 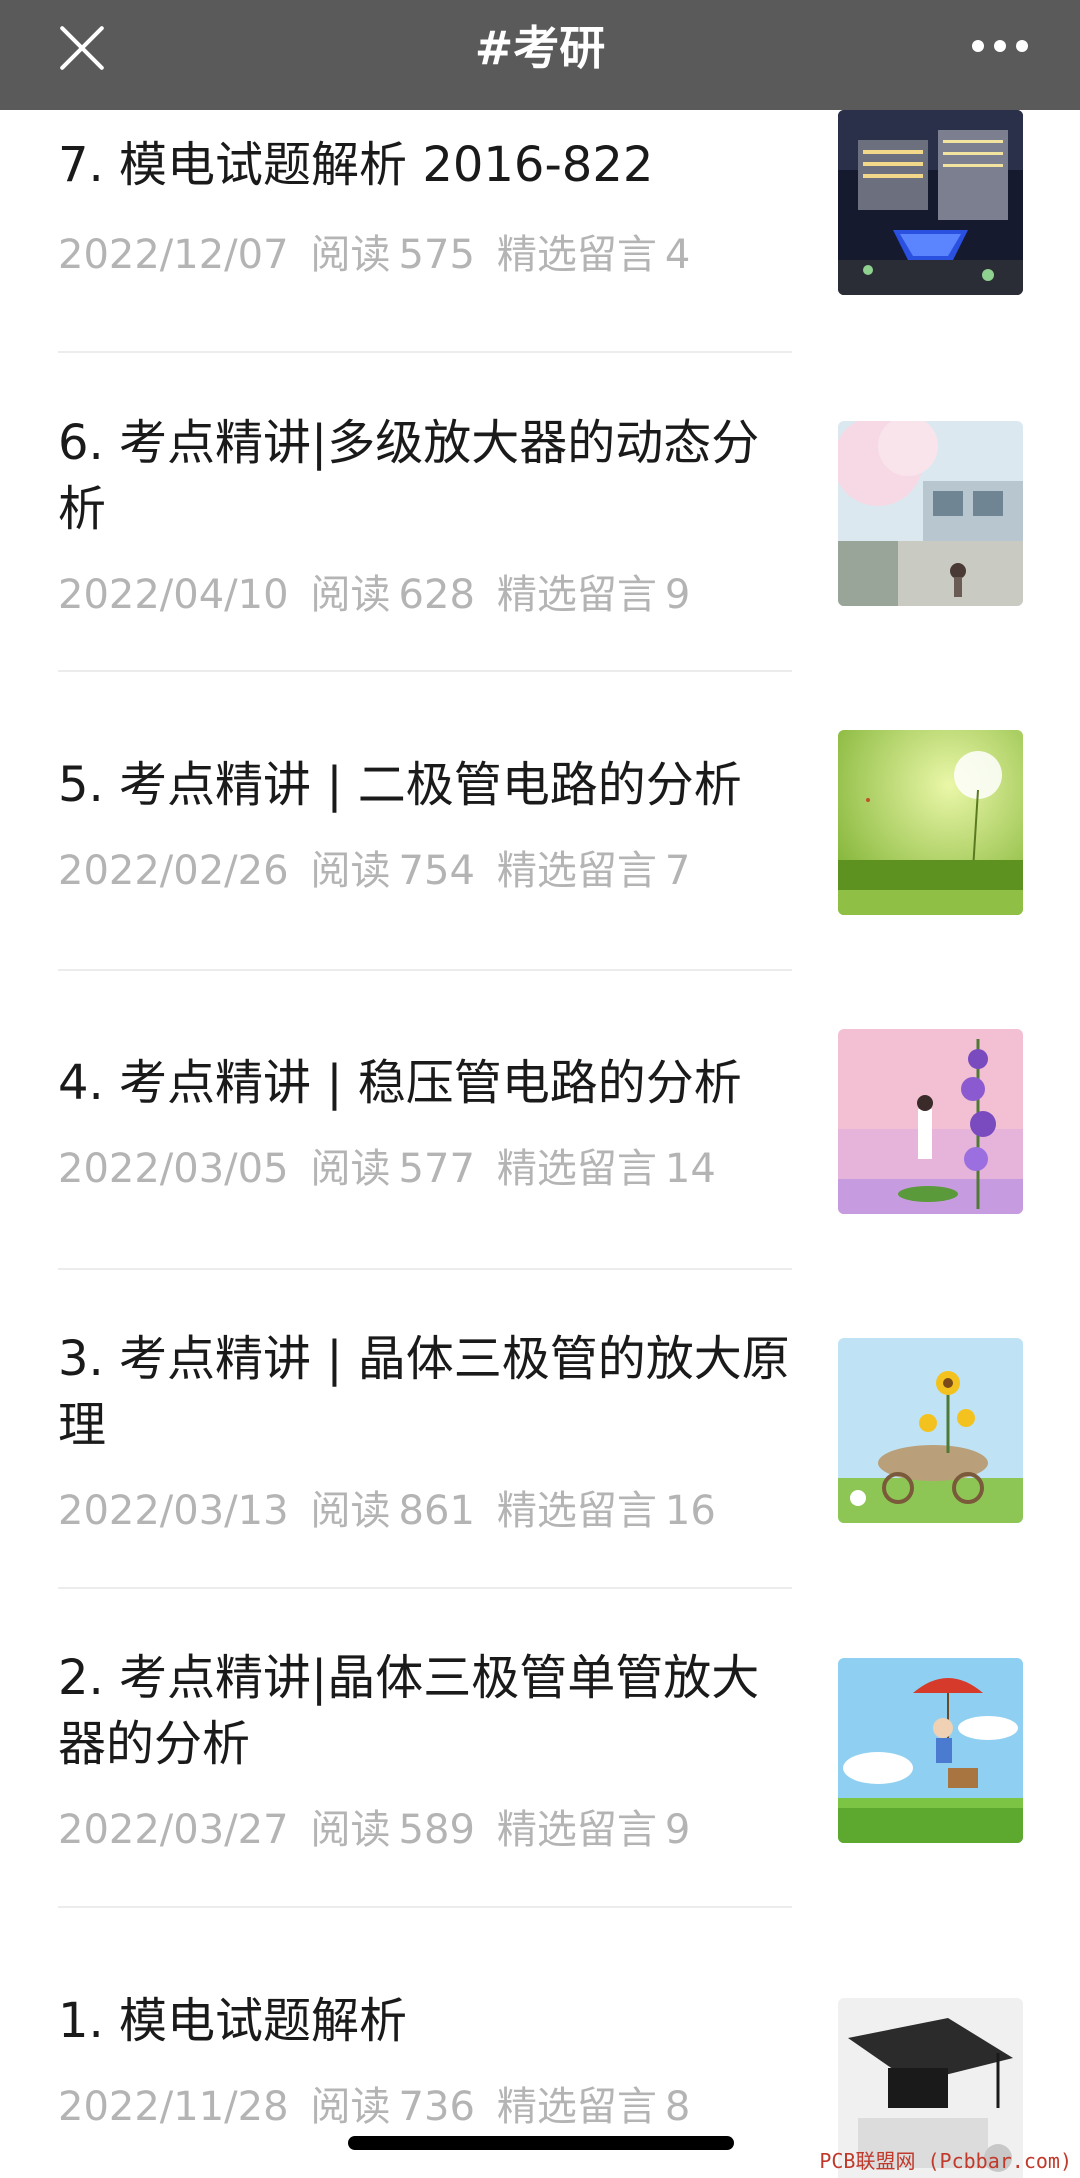 I want to click on article-date: 2022/03/27, so click(x=173, y=1830).